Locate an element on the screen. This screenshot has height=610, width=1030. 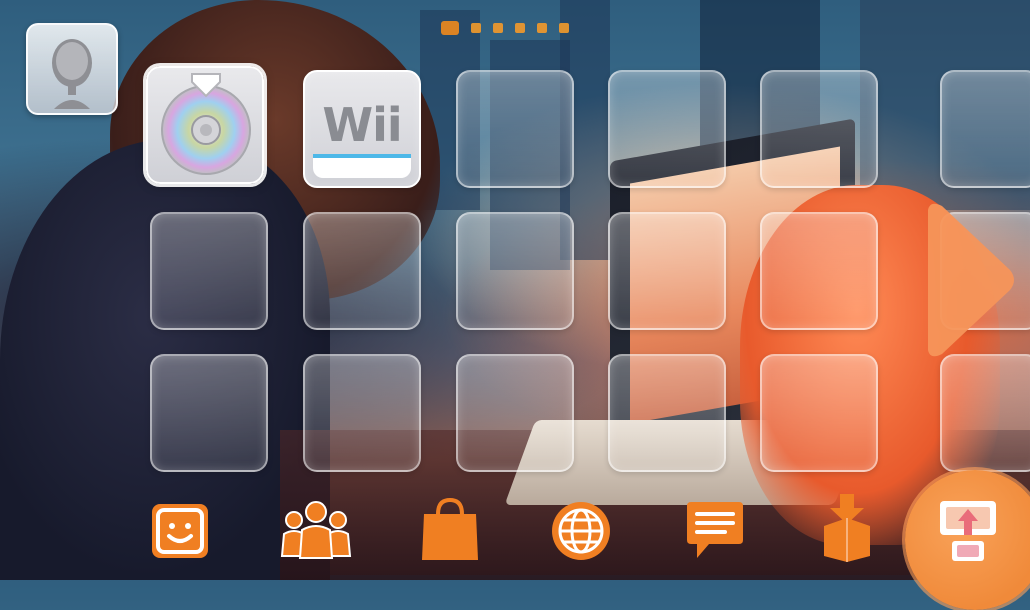
mii-avatar-icon is located at coordinates (72, 74).